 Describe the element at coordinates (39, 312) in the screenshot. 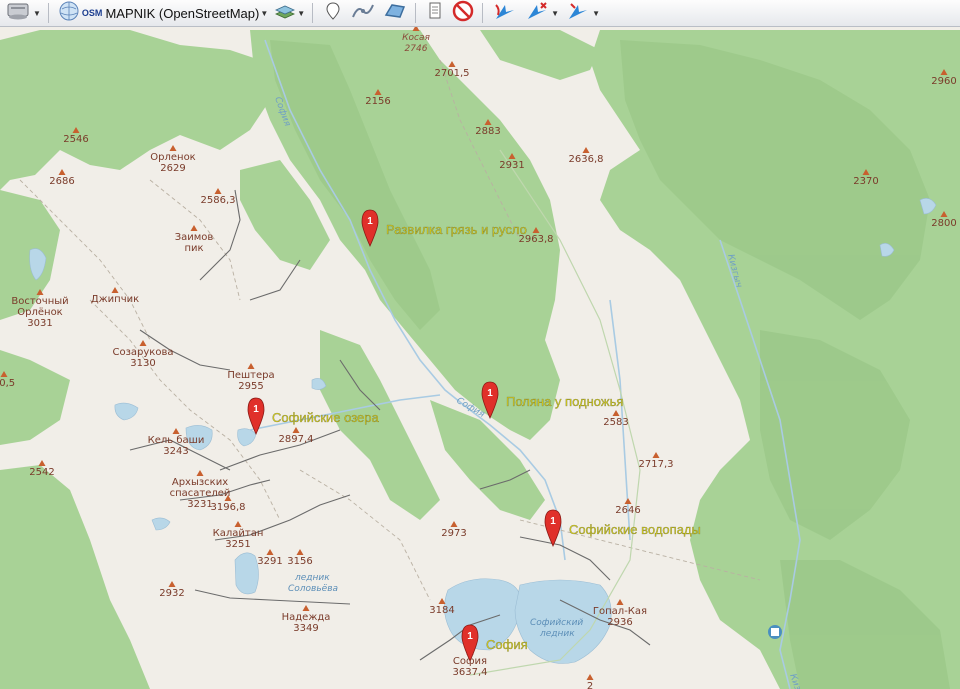

I see `peak-name: Орлёнок` at that location.